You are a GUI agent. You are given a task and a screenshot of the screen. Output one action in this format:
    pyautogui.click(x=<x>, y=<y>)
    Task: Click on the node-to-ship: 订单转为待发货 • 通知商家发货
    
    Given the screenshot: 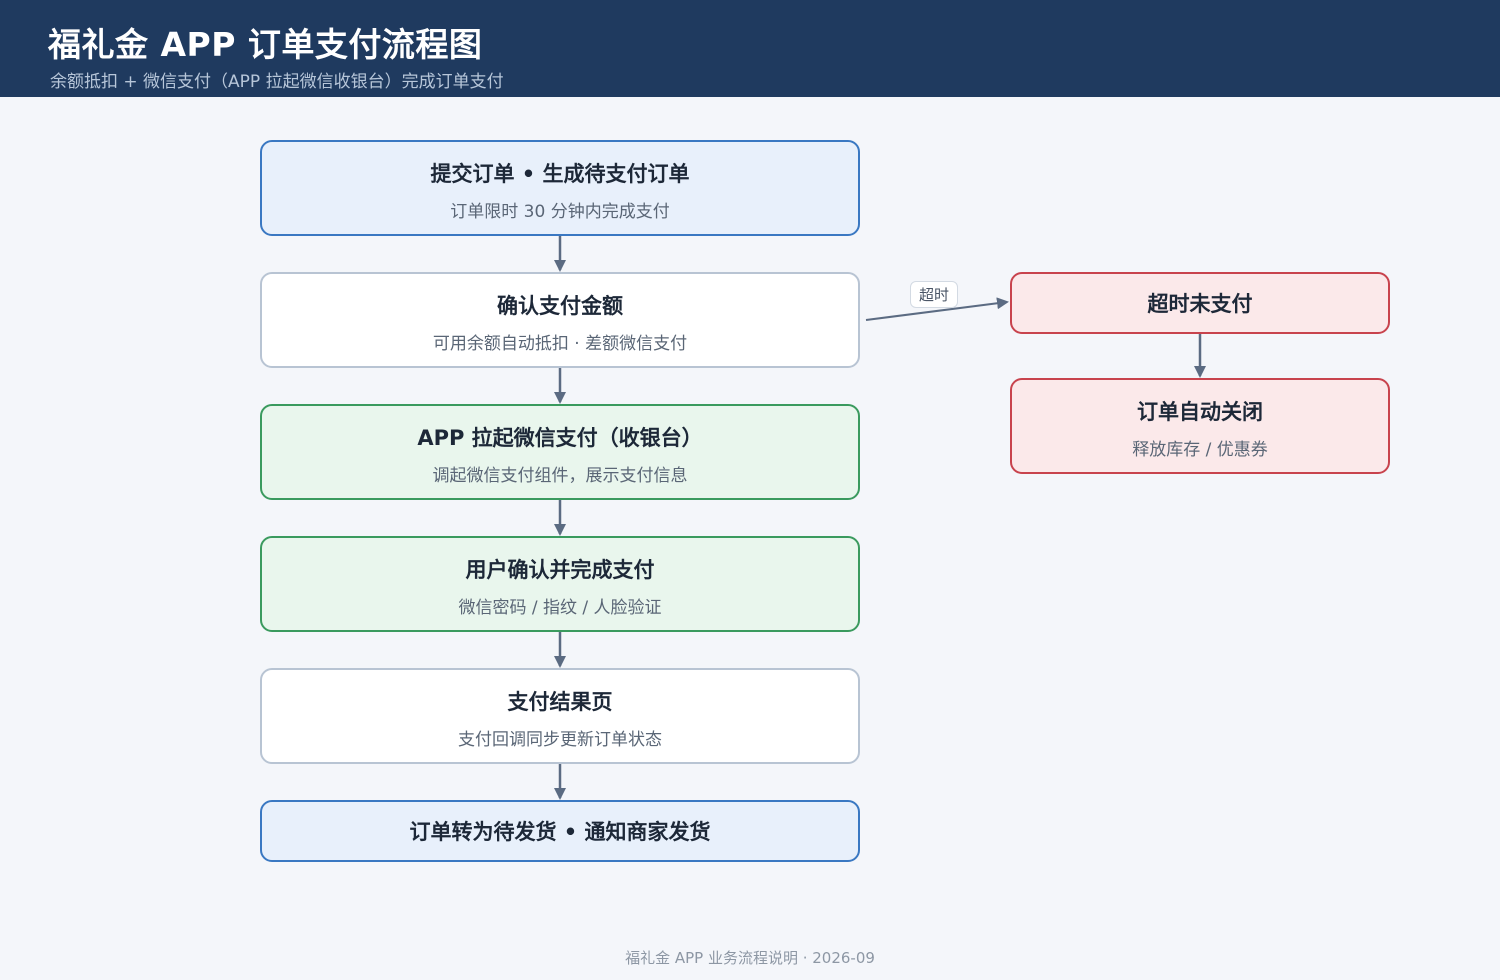 What is the action you would take?
    pyautogui.click(x=560, y=831)
    